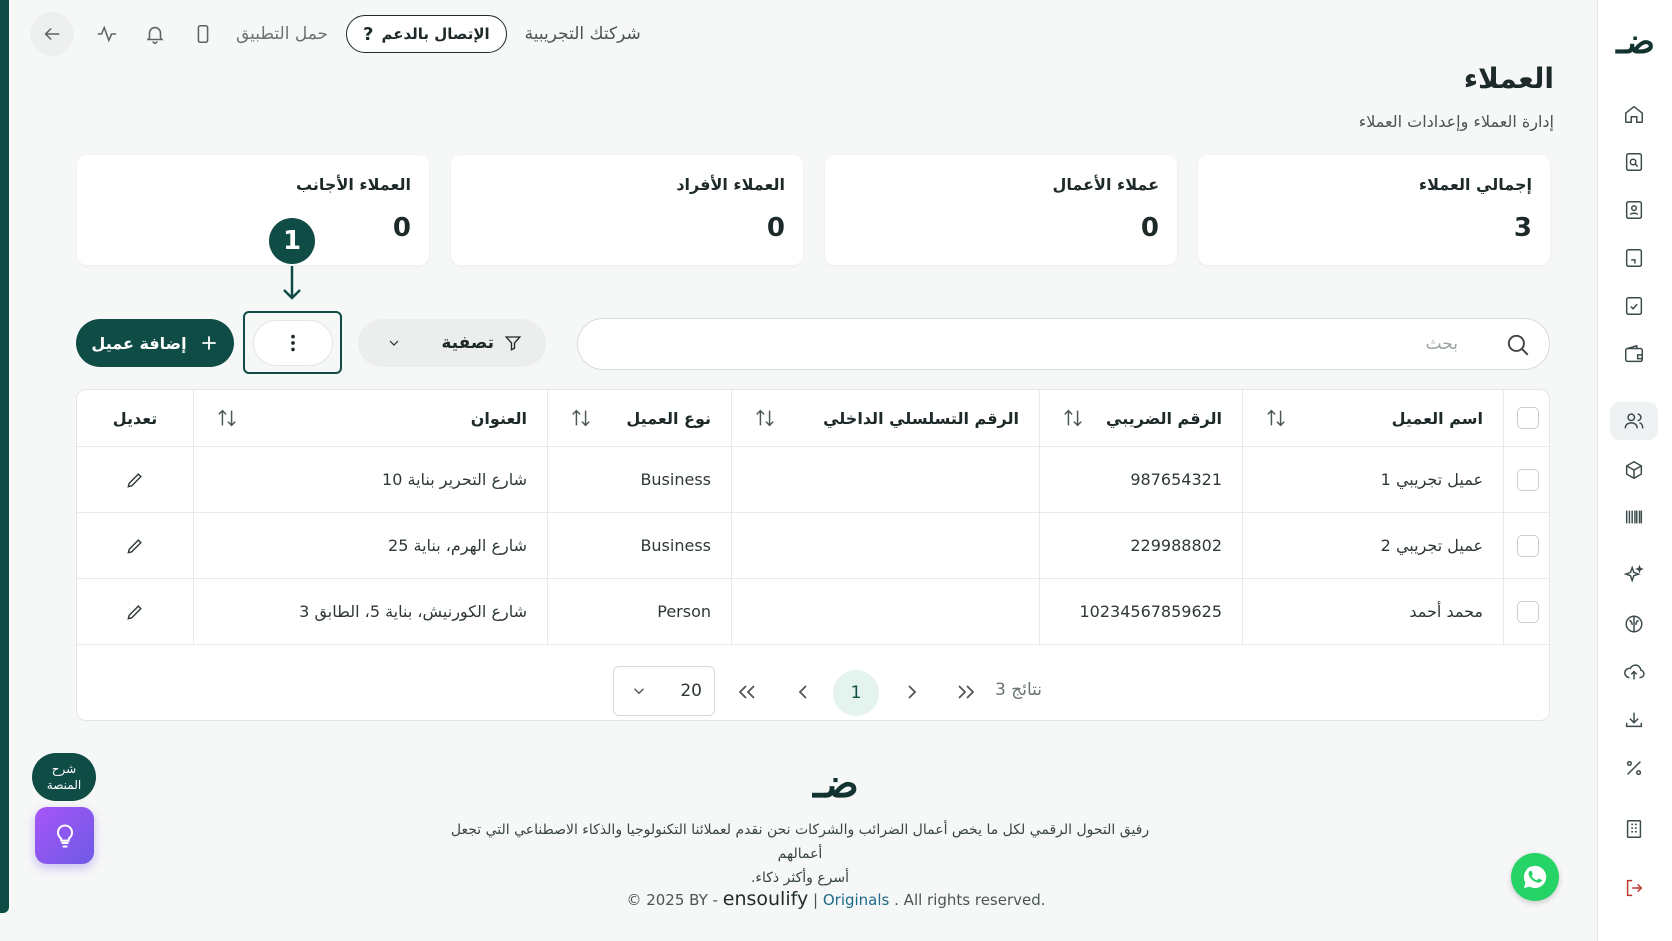  I want to click on whatsapp-button, so click(1535, 877).